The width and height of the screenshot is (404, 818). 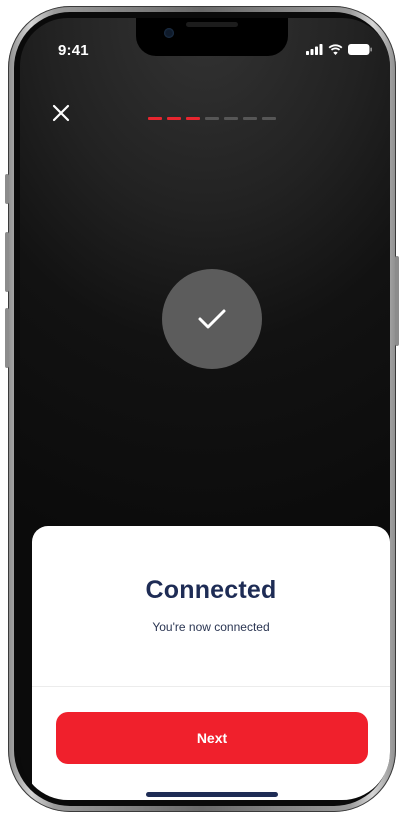 I want to click on home-indicator, so click(x=212, y=794).